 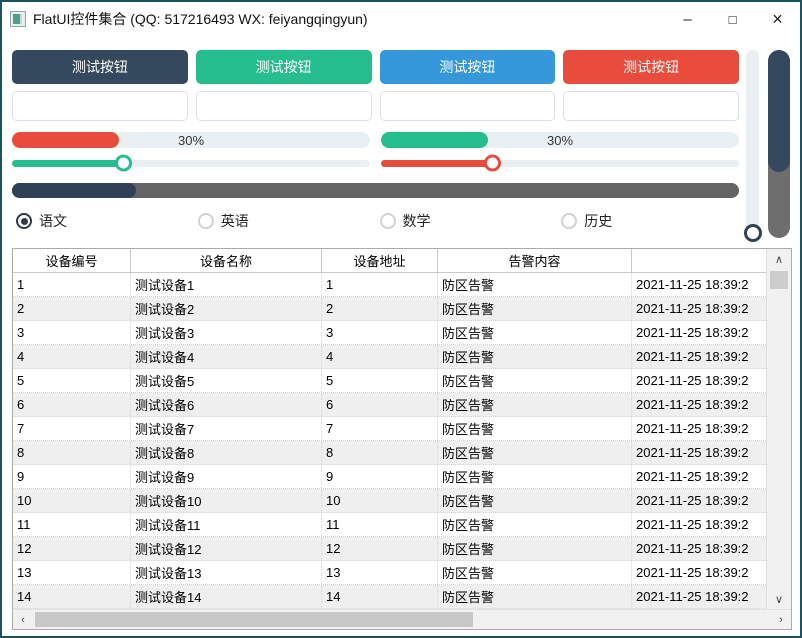 What do you see at coordinates (560, 140) in the screenshot?
I see `progressbar-green: 30%` at bounding box center [560, 140].